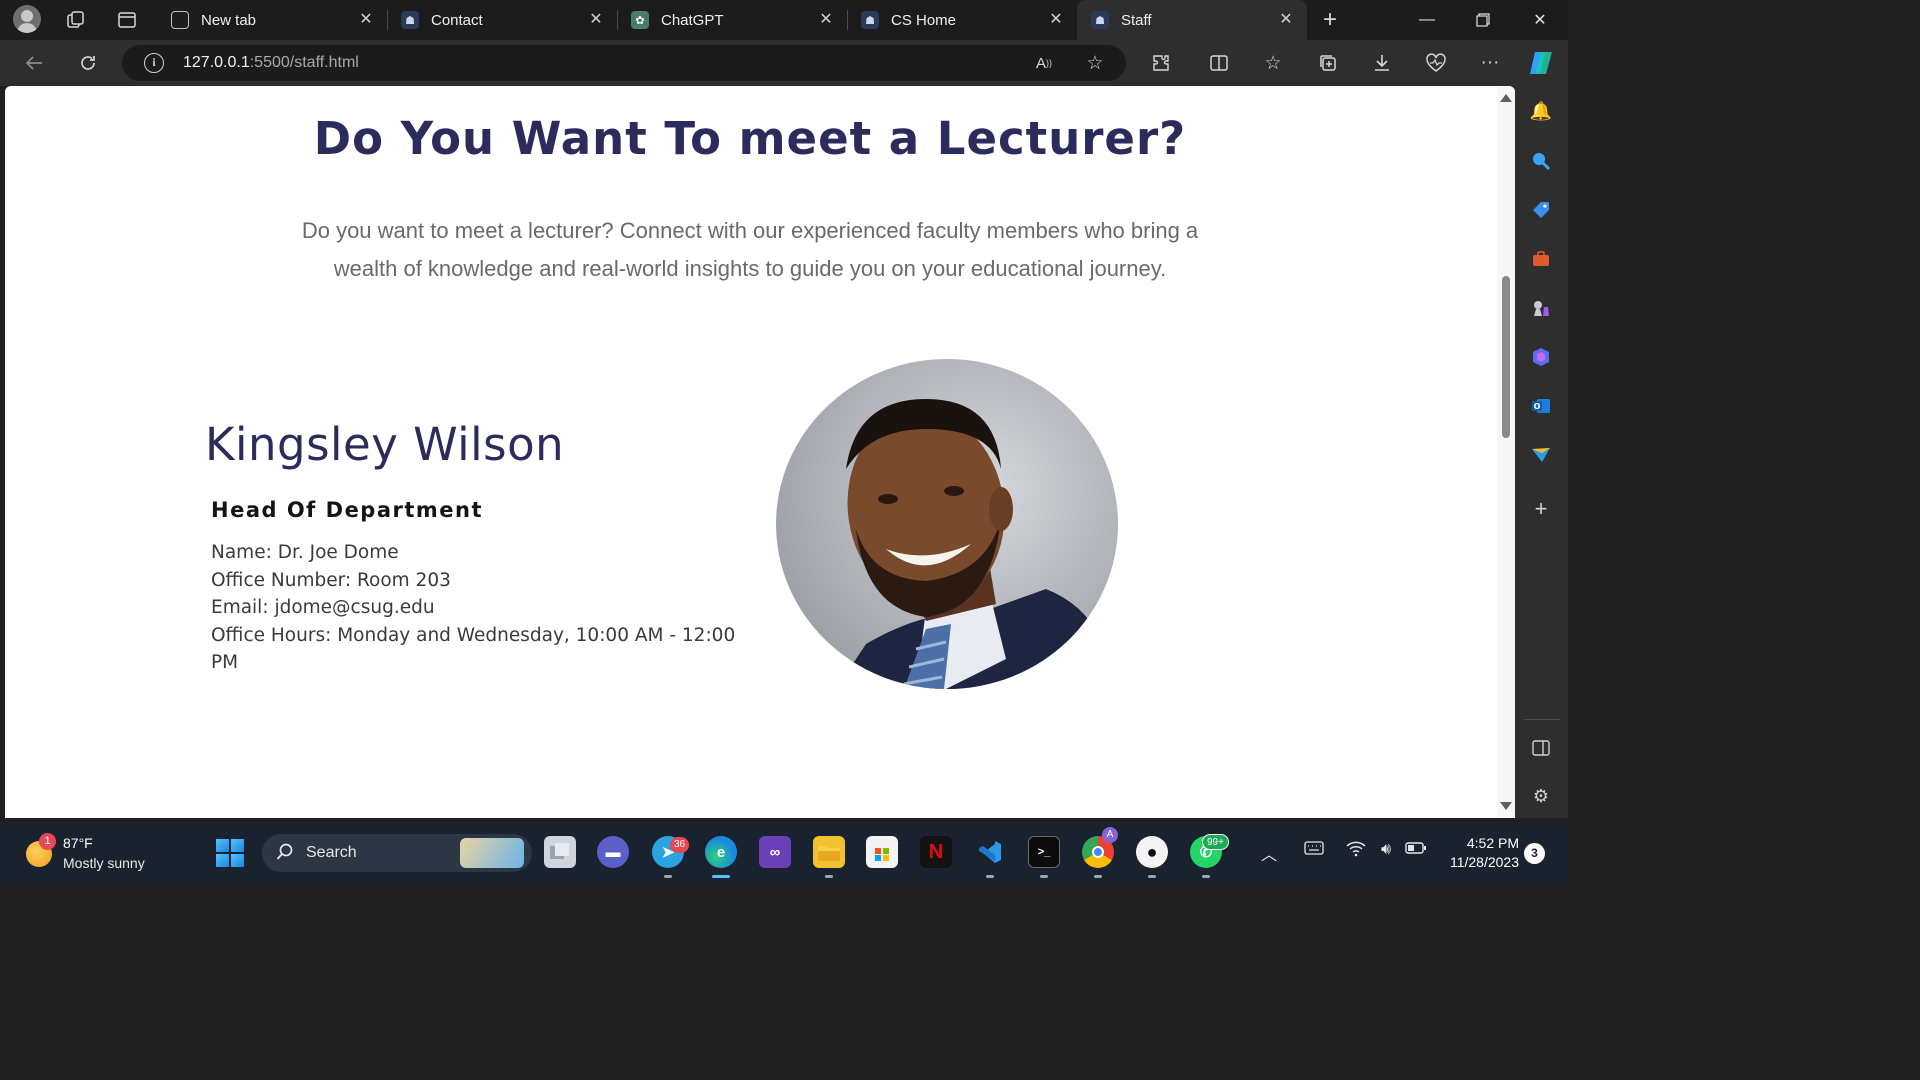 This screenshot has height=1080, width=1920. What do you see at coordinates (1490, 63) in the screenshot?
I see `more-options-icon: ···` at bounding box center [1490, 63].